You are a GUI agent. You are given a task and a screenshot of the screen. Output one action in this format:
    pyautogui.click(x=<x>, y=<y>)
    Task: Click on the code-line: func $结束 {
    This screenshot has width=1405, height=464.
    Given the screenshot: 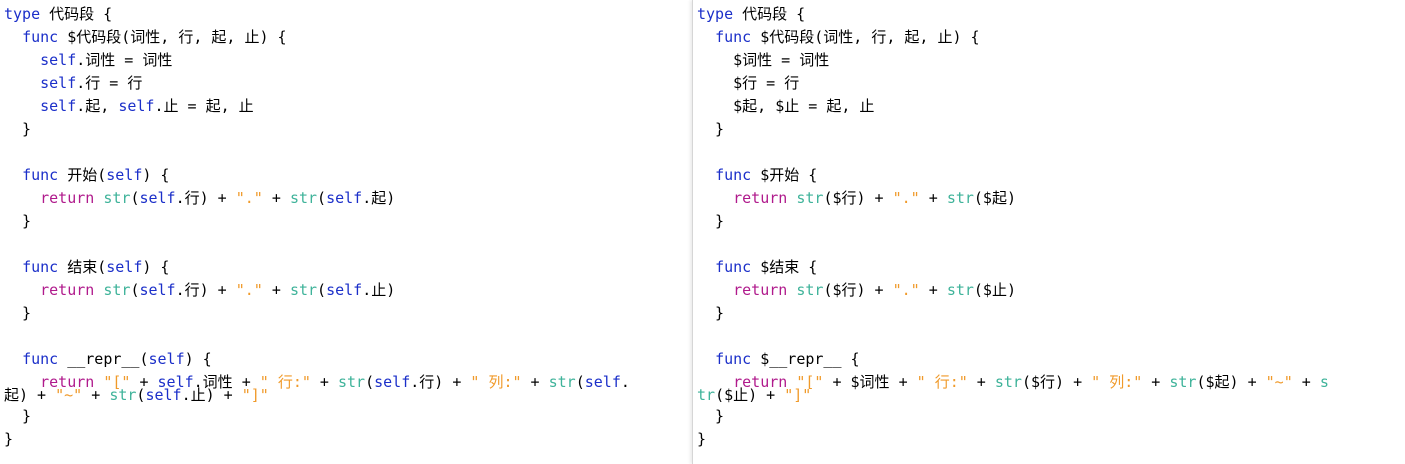 What is the action you would take?
    pyautogui.click(x=1051, y=267)
    